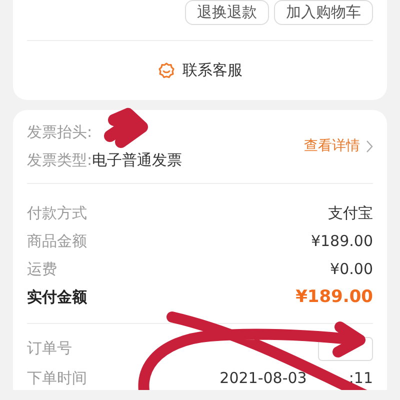 Image resolution: width=400 pixels, height=400 pixels. Describe the element at coordinates (227, 12) in the screenshot. I see `action-button: 退换退款` at that location.